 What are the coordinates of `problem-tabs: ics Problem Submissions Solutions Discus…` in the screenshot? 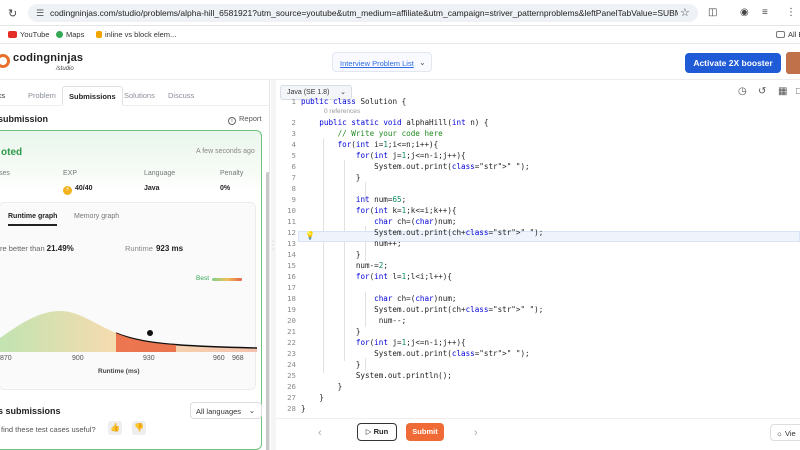 It's located at (134, 95).